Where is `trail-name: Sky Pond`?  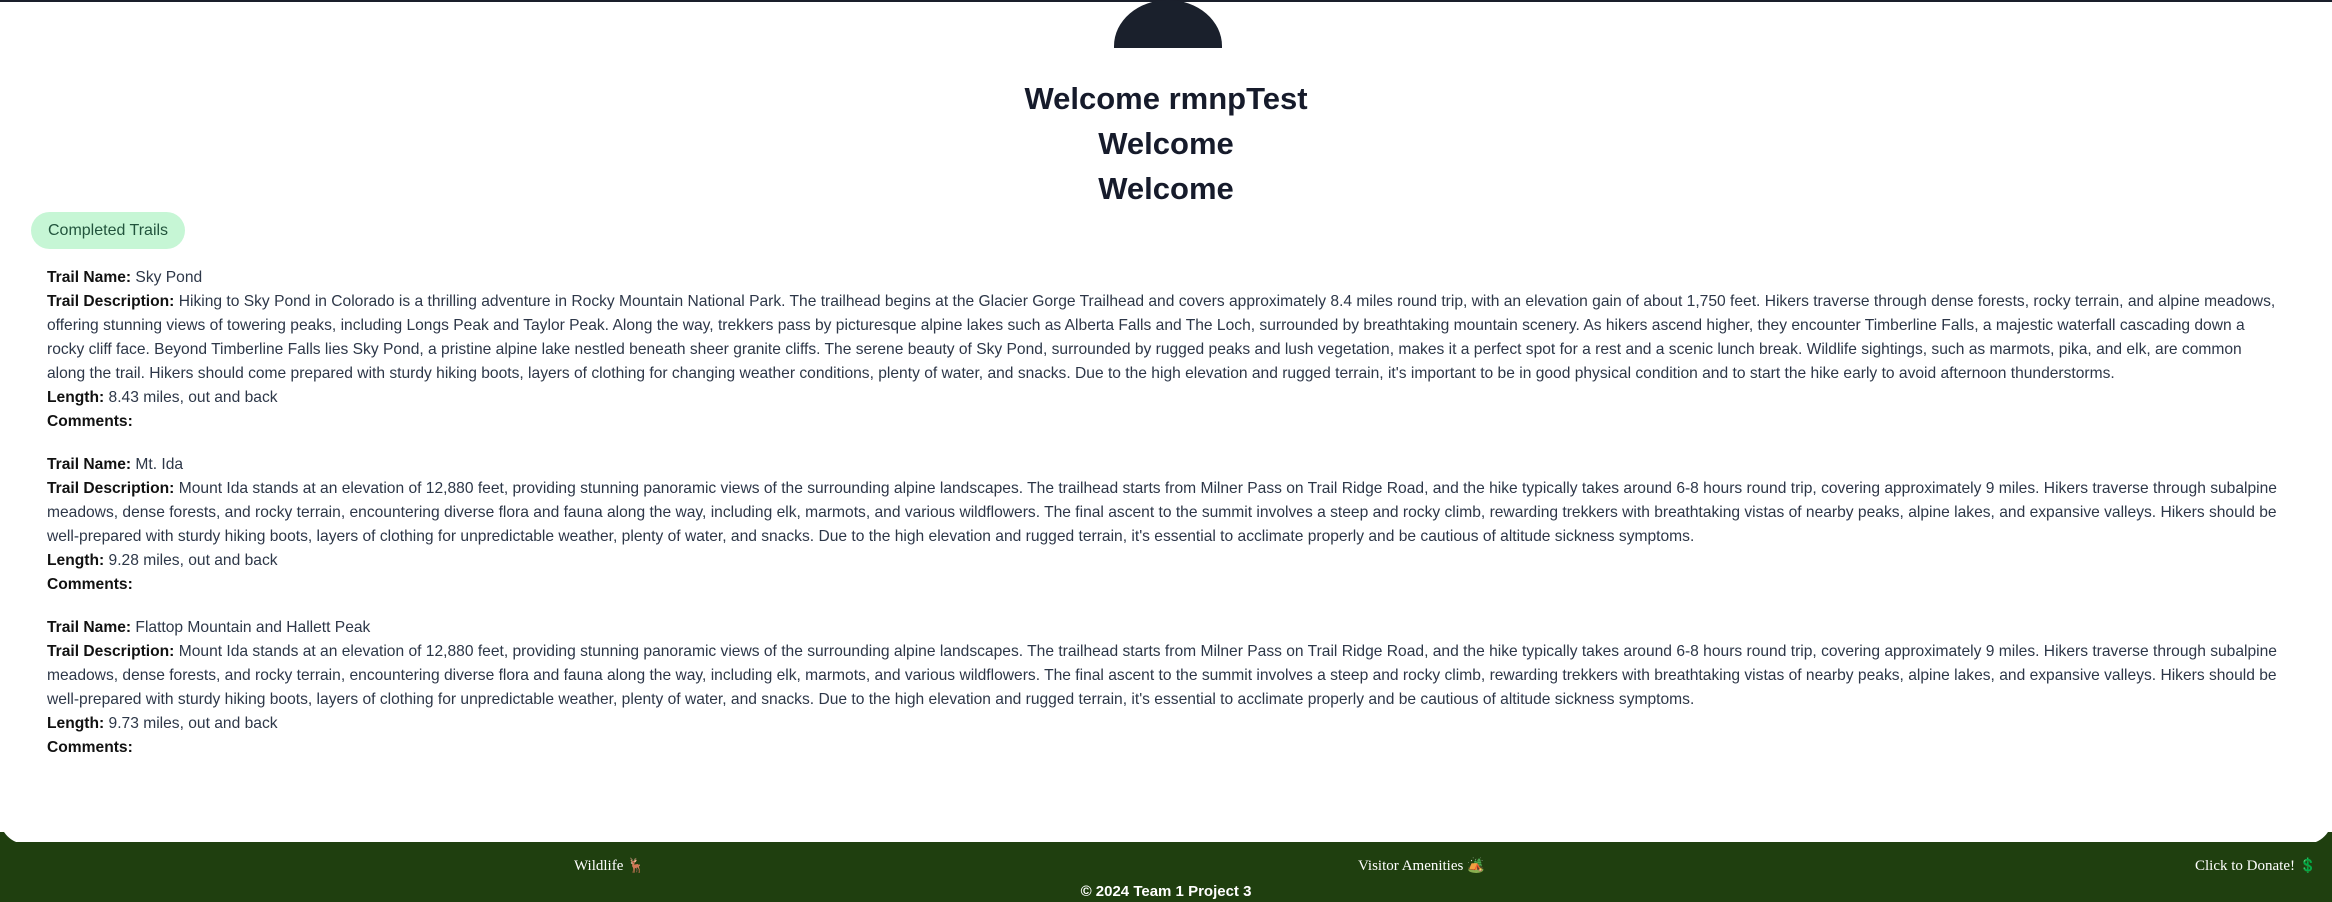 trail-name: Sky Pond is located at coordinates (169, 277).